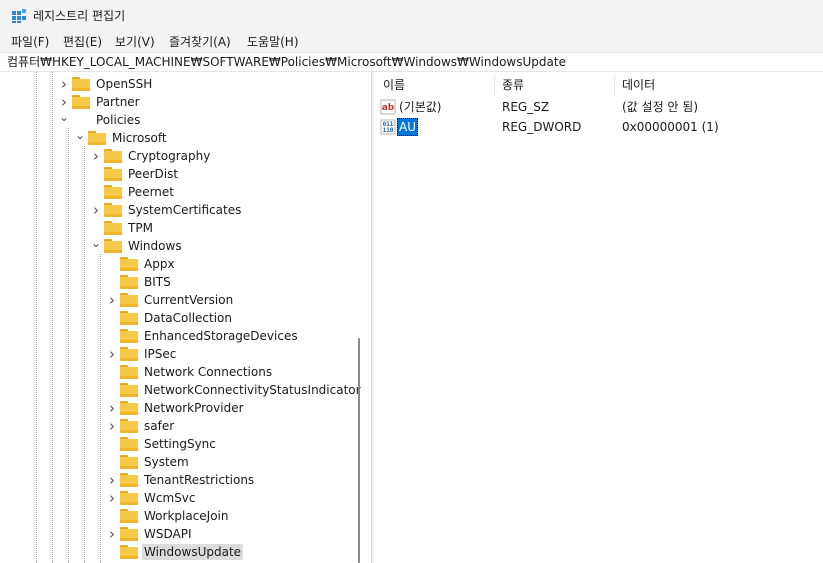 Image resolution: width=823 pixels, height=563 pixels. I want to click on tree-item-label: OpenSSH, so click(124, 84).